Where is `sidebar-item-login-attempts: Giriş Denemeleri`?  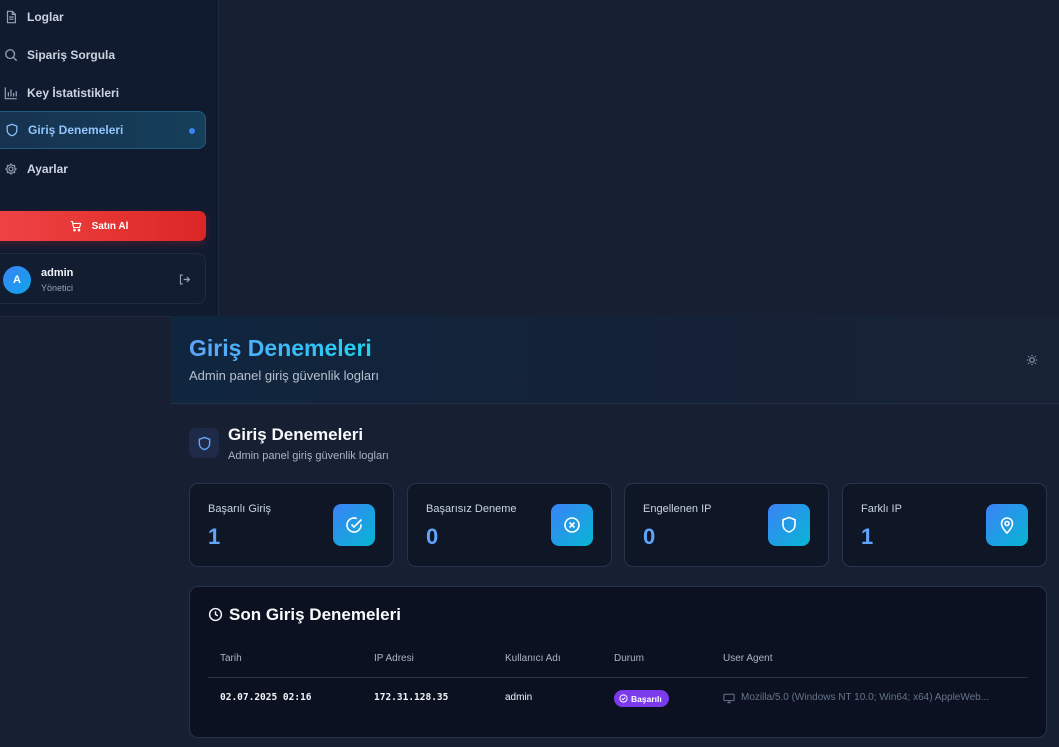 sidebar-item-login-attempts: Giriş Denemeleri is located at coordinates (103, 130).